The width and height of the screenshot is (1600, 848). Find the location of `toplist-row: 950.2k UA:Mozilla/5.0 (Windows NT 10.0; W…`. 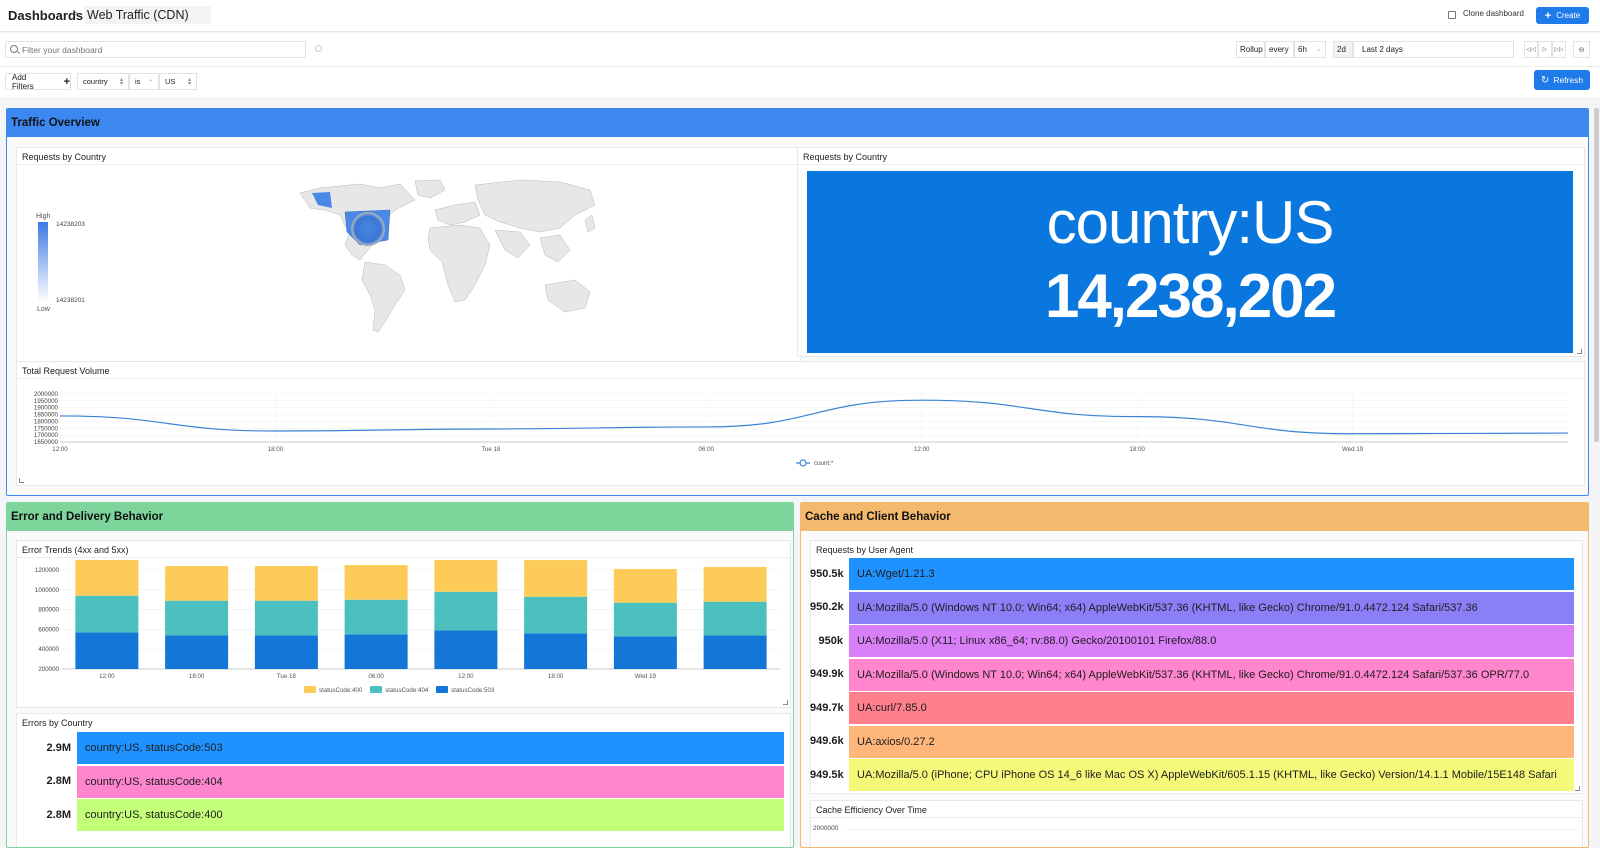

toplist-row: 950.2k UA:Mozilla/5.0 (Windows NT 10.0; W… is located at coordinates (1192, 607).